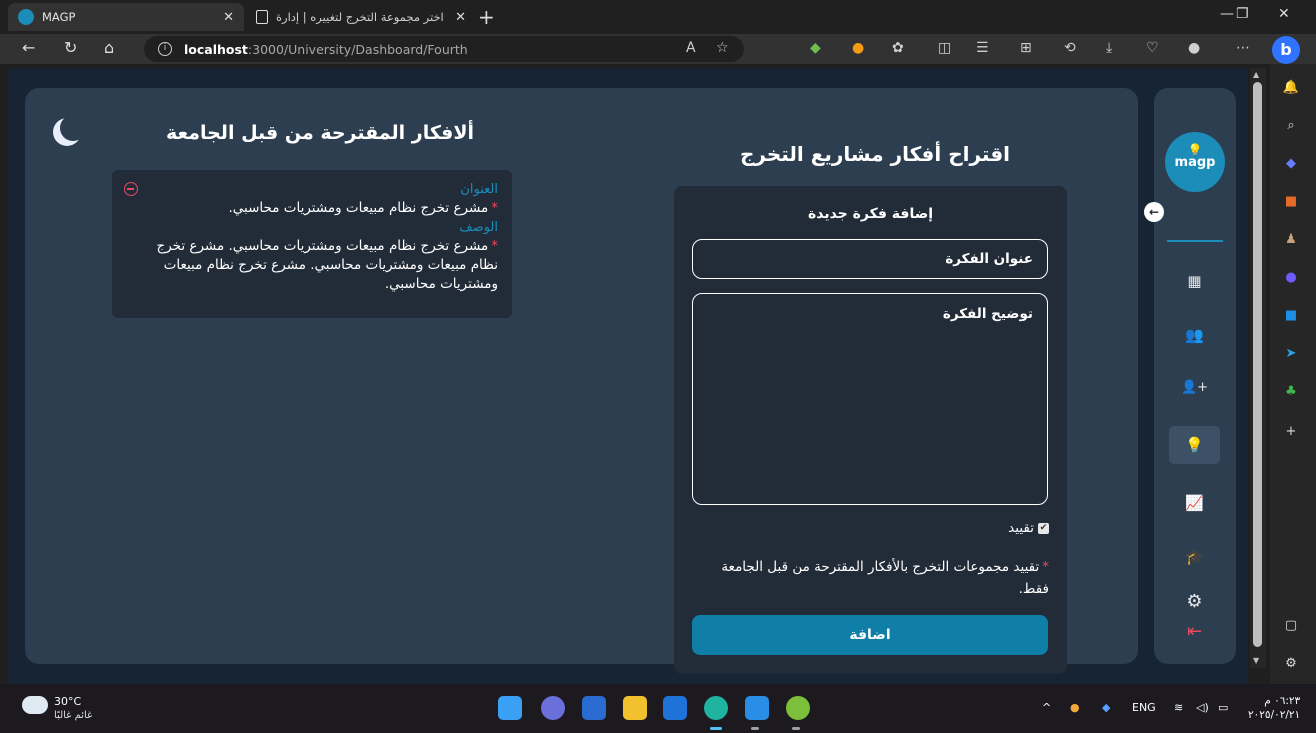  Describe the element at coordinates (858, 48) in the screenshot. I see `extension-icon: ●` at that location.